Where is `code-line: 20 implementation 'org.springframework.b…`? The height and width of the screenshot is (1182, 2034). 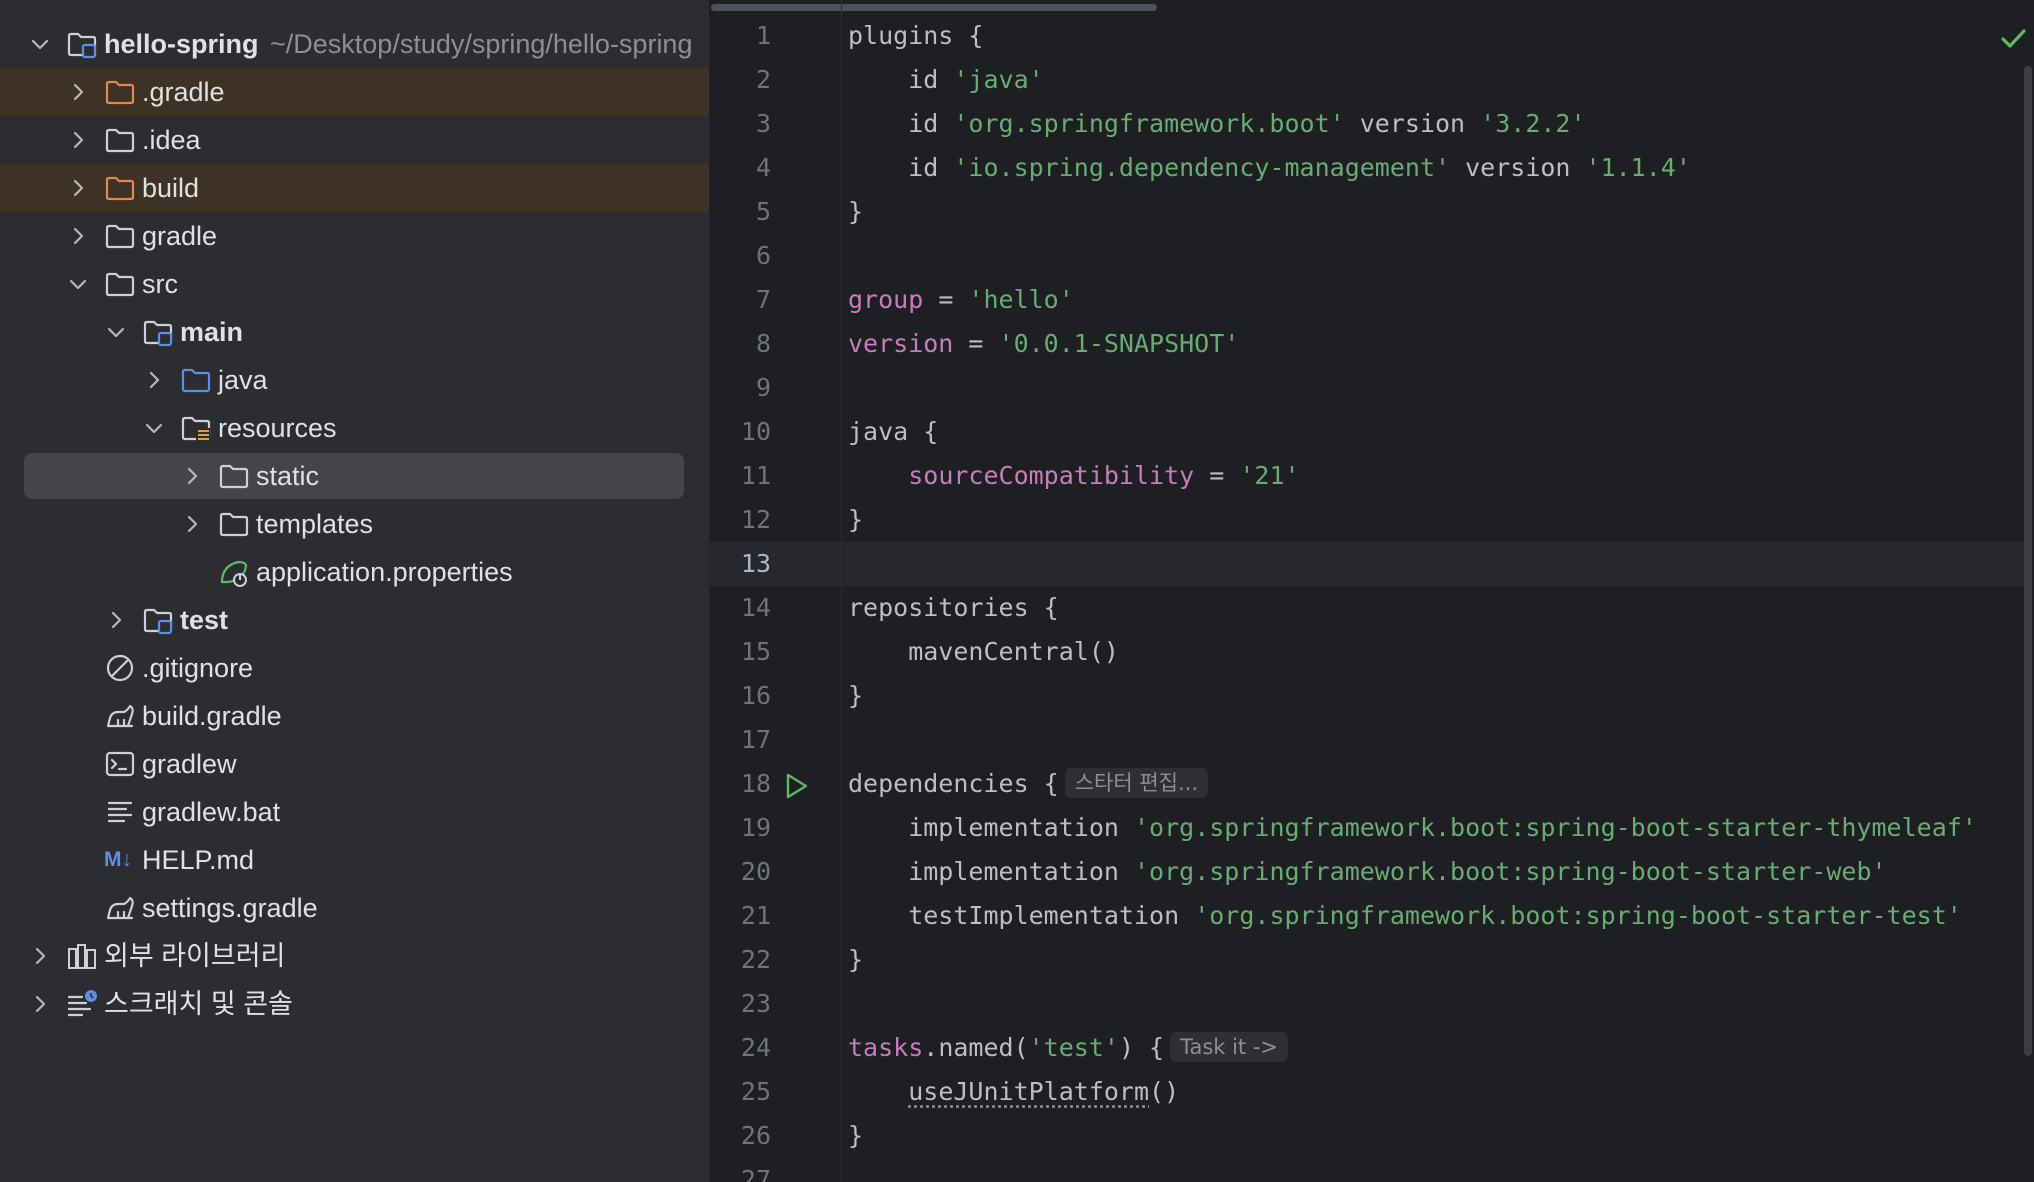
code-line: 20 implementation 'org.springframework.b… is located at coordinates (1371, 872).